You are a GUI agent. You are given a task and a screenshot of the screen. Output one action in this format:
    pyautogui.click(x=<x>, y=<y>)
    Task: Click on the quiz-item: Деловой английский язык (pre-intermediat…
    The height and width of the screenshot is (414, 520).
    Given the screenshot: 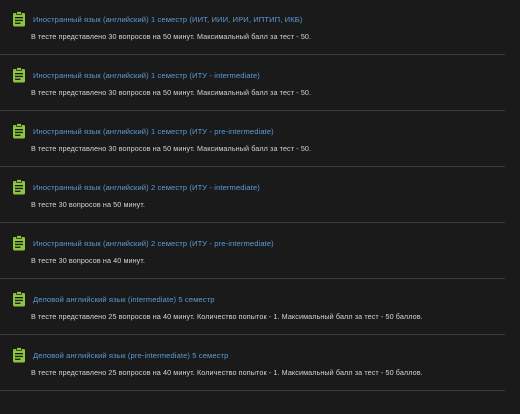 What is the action you would take?
    pyautogui.click(x=252, y=363)
    